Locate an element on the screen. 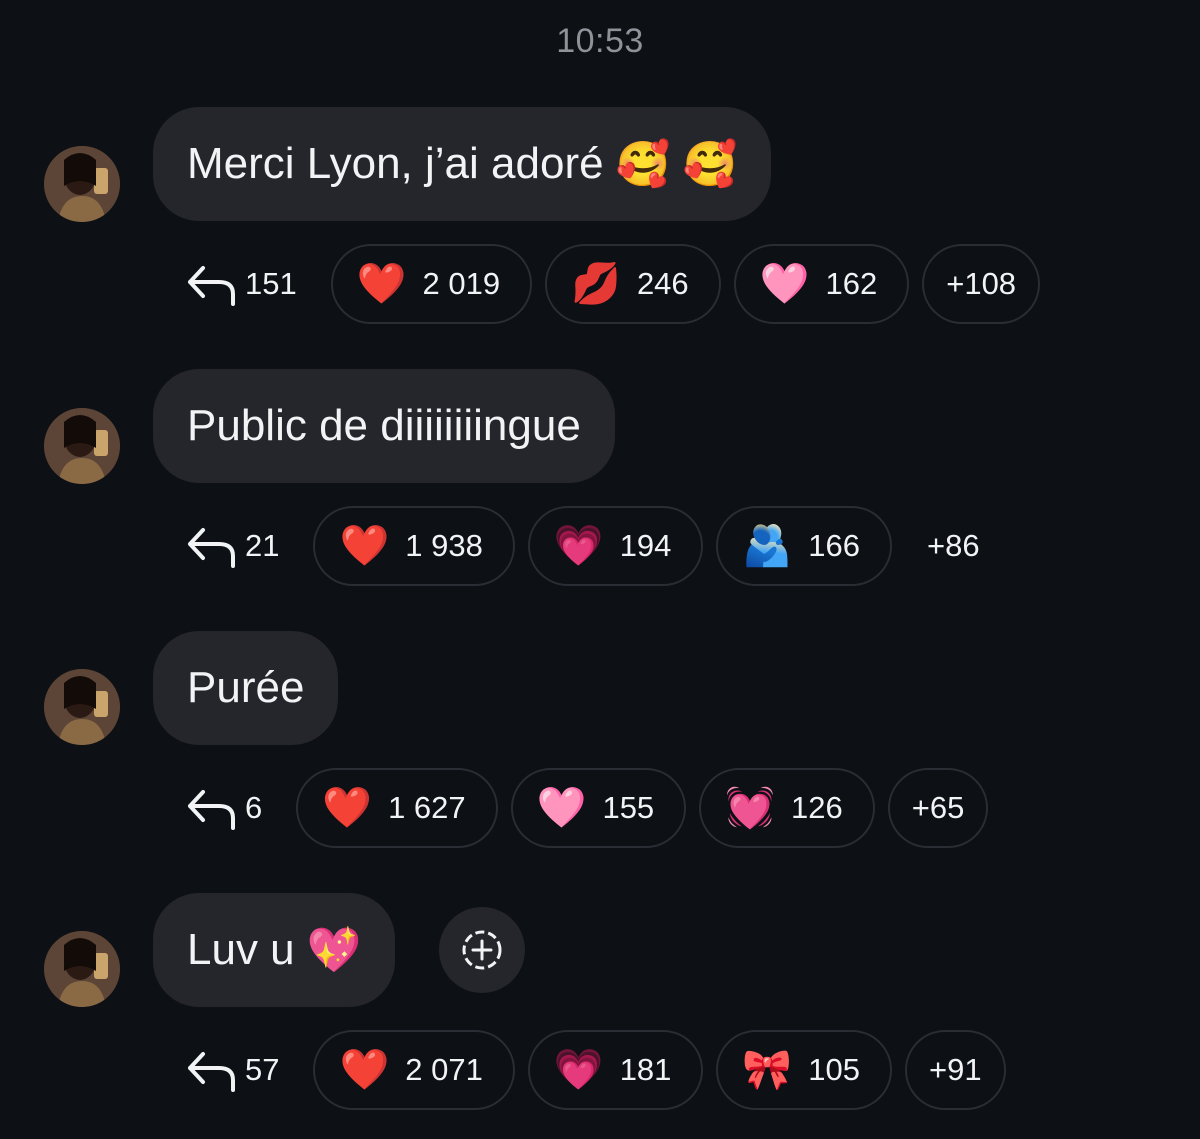 The width and height of the screenshot is (1200, 1139). reaction-count: 194 is located at coordinates (645, 545).